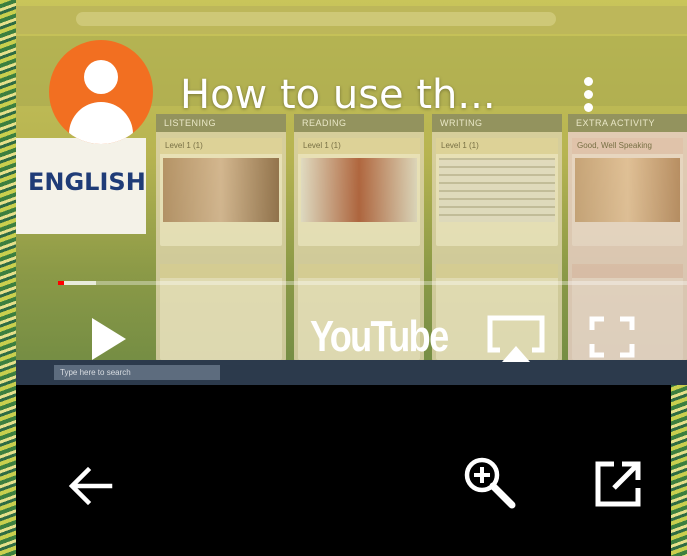 Image resolution: width=687 pixels, height=556 pixels. I want to click on thumbnail-address-bar, so click(316, 19).